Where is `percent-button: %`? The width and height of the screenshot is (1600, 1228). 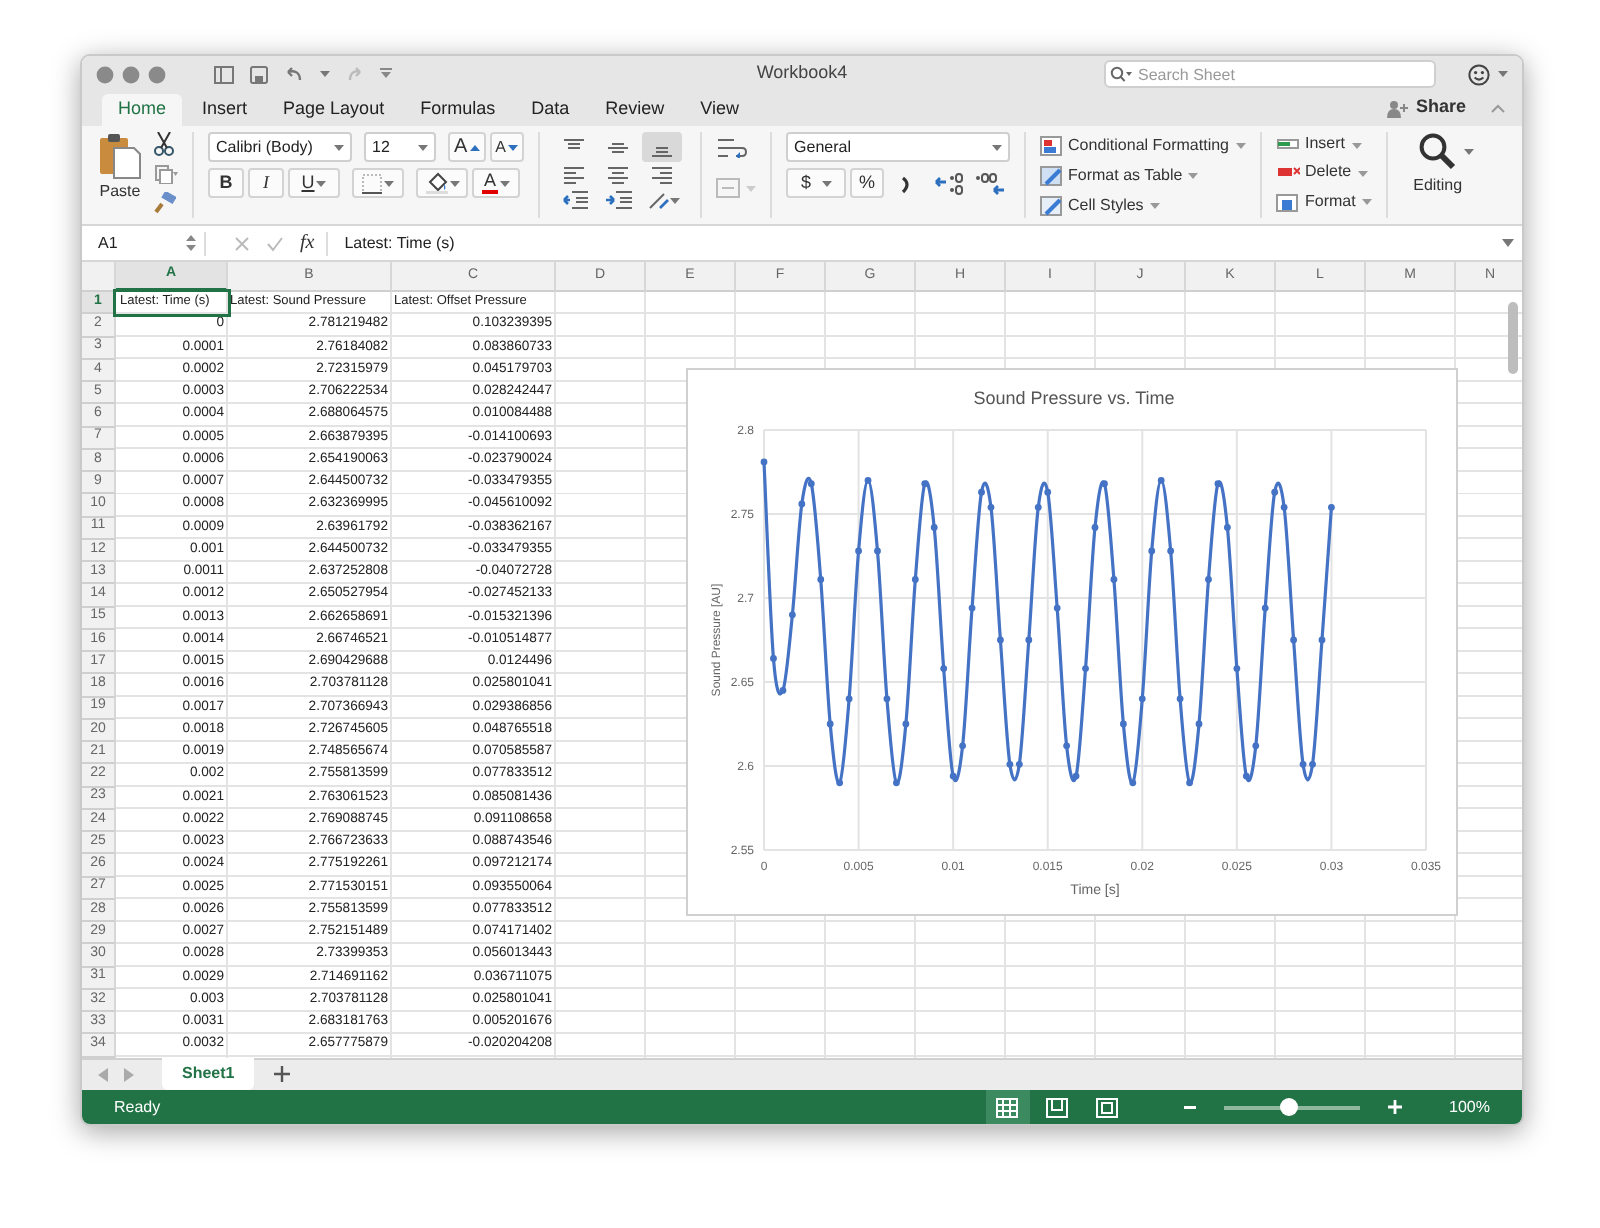
percent-button: % is located at coordinates (867, 183).